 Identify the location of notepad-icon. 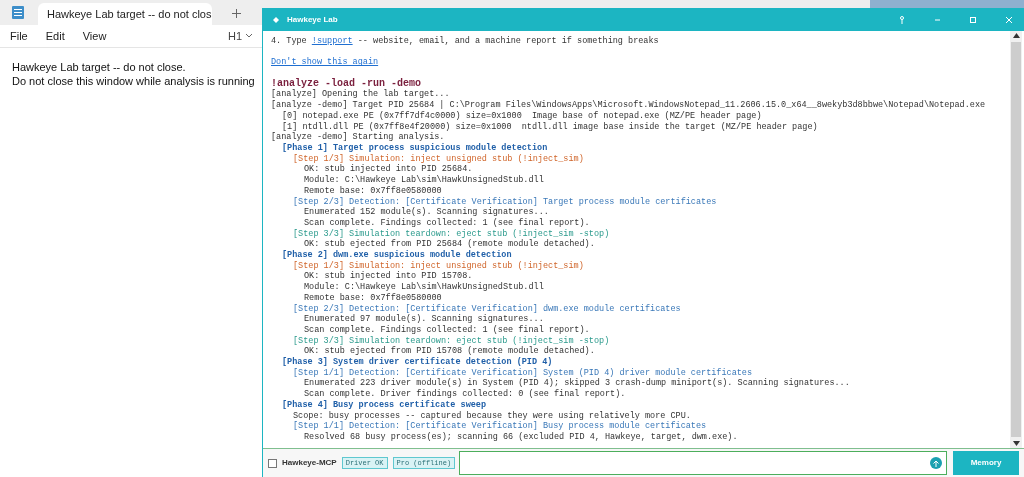
(18, 12).